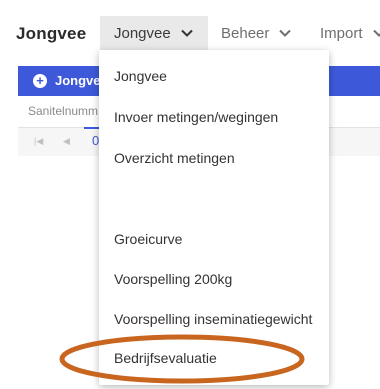 The image size is (380, 389). I want to click on previous-page-icon: ◀, so click(66, 141).